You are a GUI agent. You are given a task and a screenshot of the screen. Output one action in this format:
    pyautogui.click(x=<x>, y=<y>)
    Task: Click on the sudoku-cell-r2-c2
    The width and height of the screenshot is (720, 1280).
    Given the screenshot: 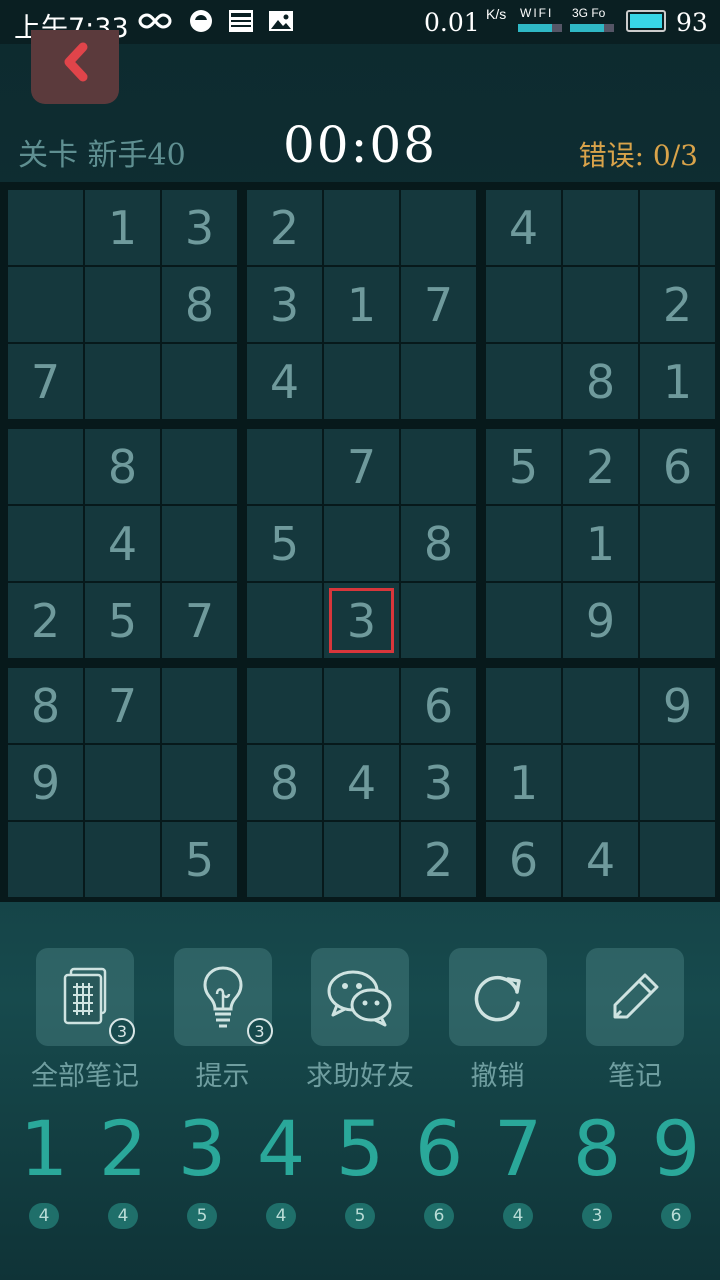 What is the action you would take?
    pyautogui.click(x=122, y=304)
    